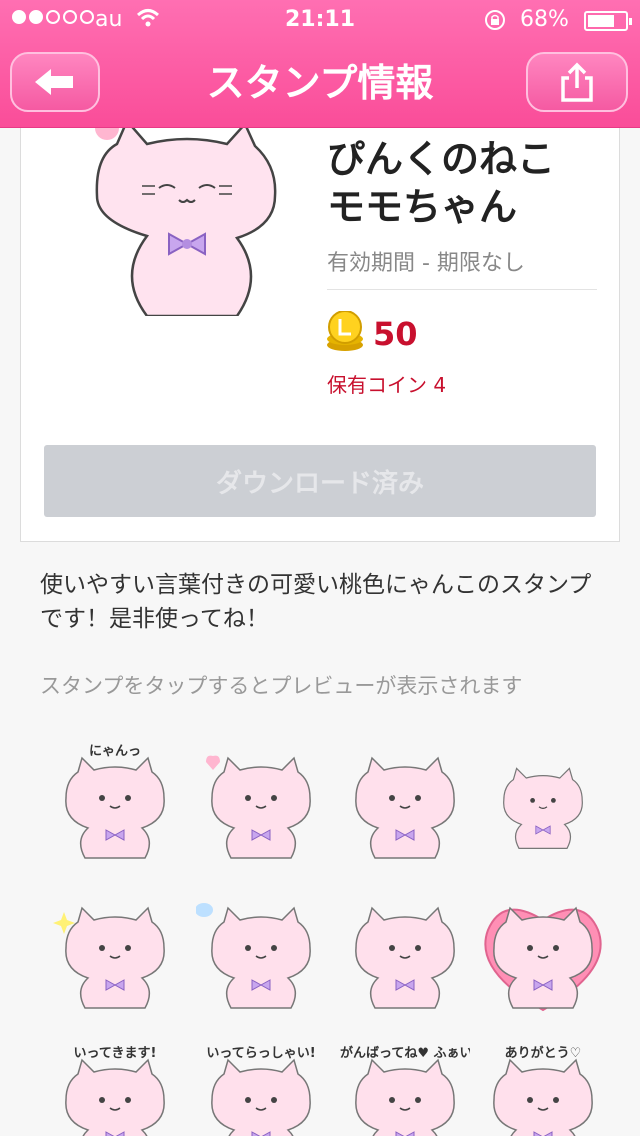 The height and width of the screenshot is (1136, 640). Describe the element at coordinates (114, 751) in the screenshot. I see `sticker-caption: にゃんっ` at that location.